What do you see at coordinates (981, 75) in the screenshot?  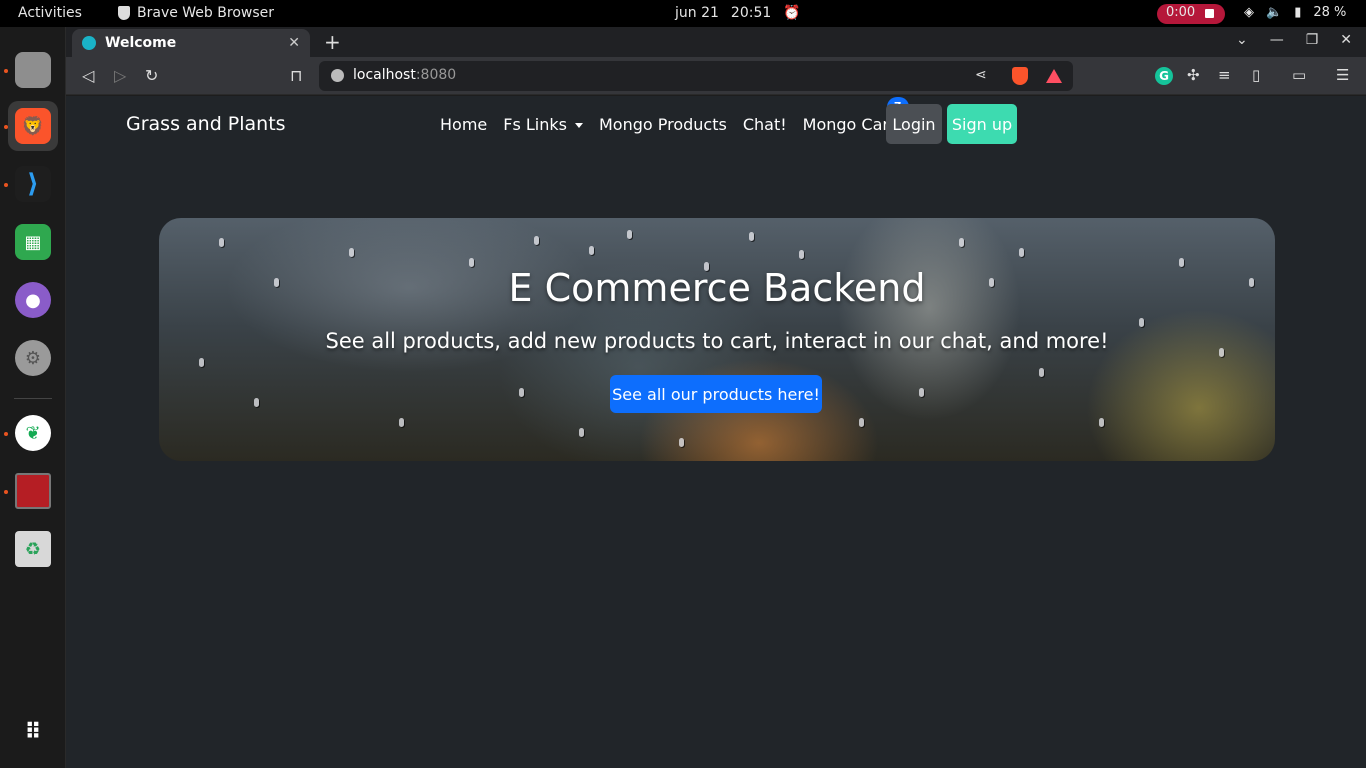 I see `share-icon: ⋖` at bounding box center [981, 75].